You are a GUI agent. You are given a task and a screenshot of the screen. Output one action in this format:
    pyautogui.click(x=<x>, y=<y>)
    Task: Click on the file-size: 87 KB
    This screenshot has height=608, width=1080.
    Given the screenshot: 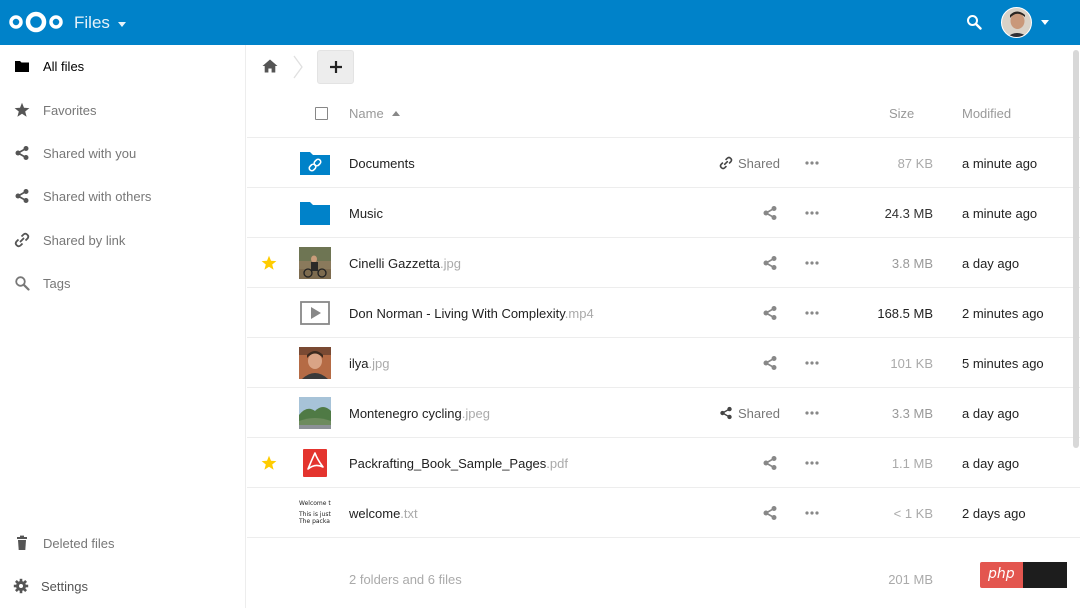 What is the action you would take?
    pyautogui.click(x=915, y=163)
    